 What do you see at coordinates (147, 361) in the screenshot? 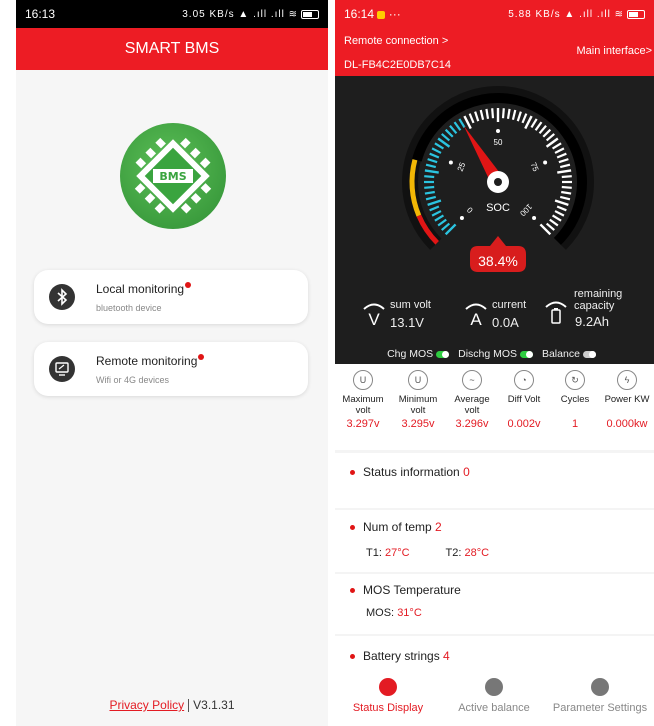
I see `remote-monitoring-title: Remote monitoring` at bounding box center [147, 361].